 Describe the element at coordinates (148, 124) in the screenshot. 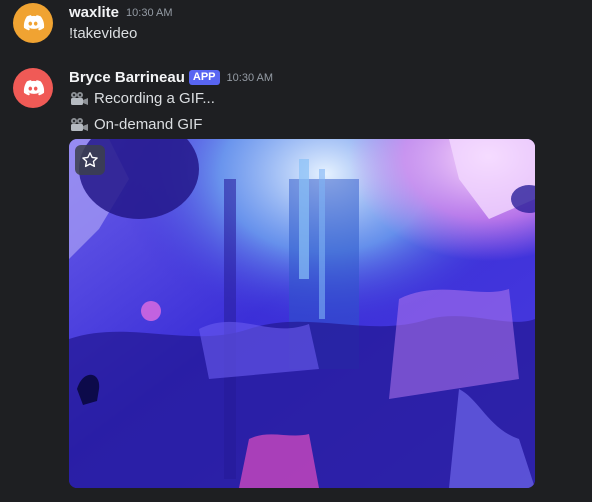

I see `message-text: On-demand GIF` at that location.